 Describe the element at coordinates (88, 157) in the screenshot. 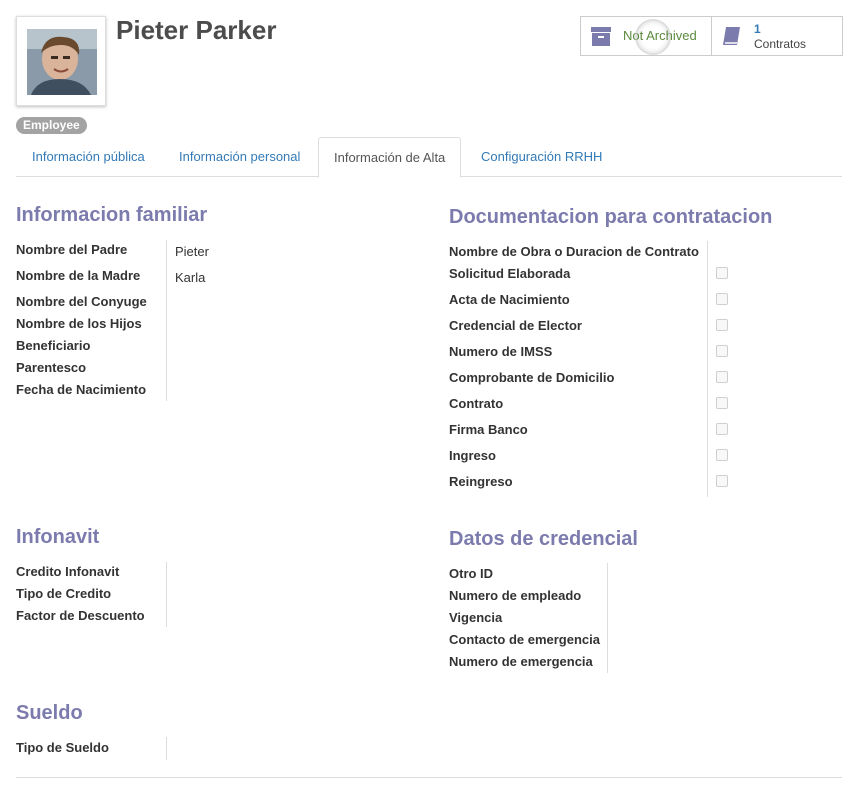

I see `tab-informacion-publica: Información pública` at that location.